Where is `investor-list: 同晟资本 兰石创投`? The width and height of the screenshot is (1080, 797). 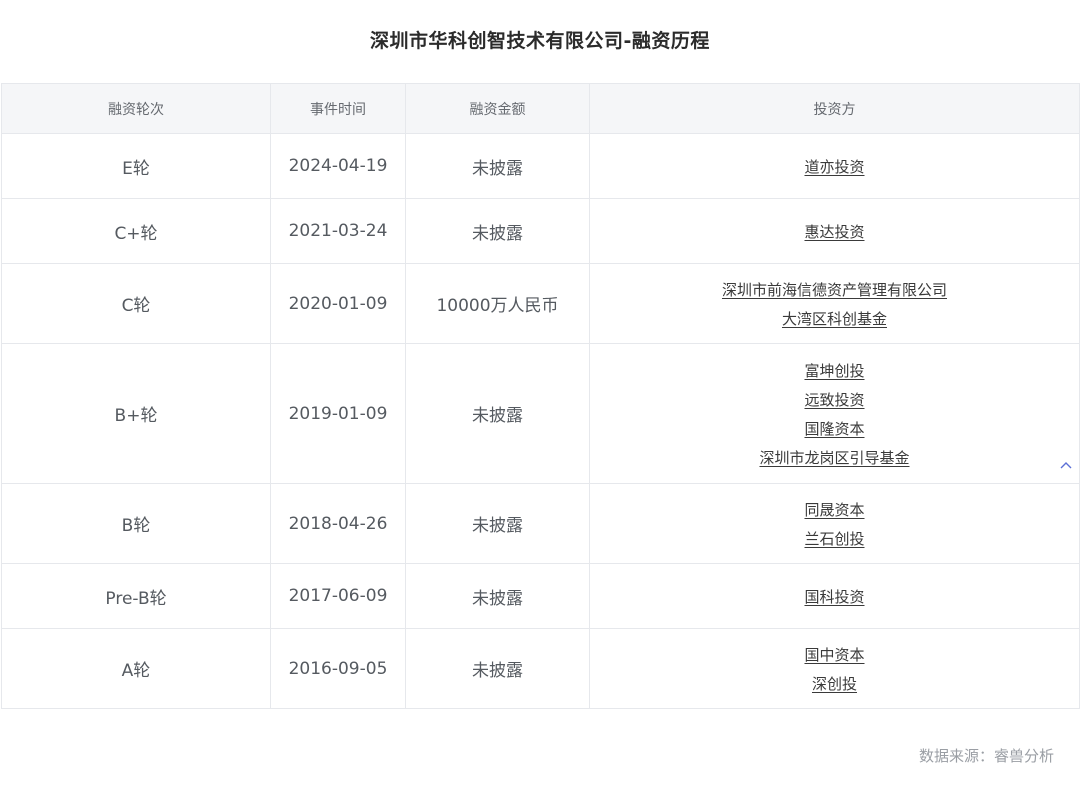
investor-list: 同晟资本 兰石创投 is located at coordinates (834, 524).